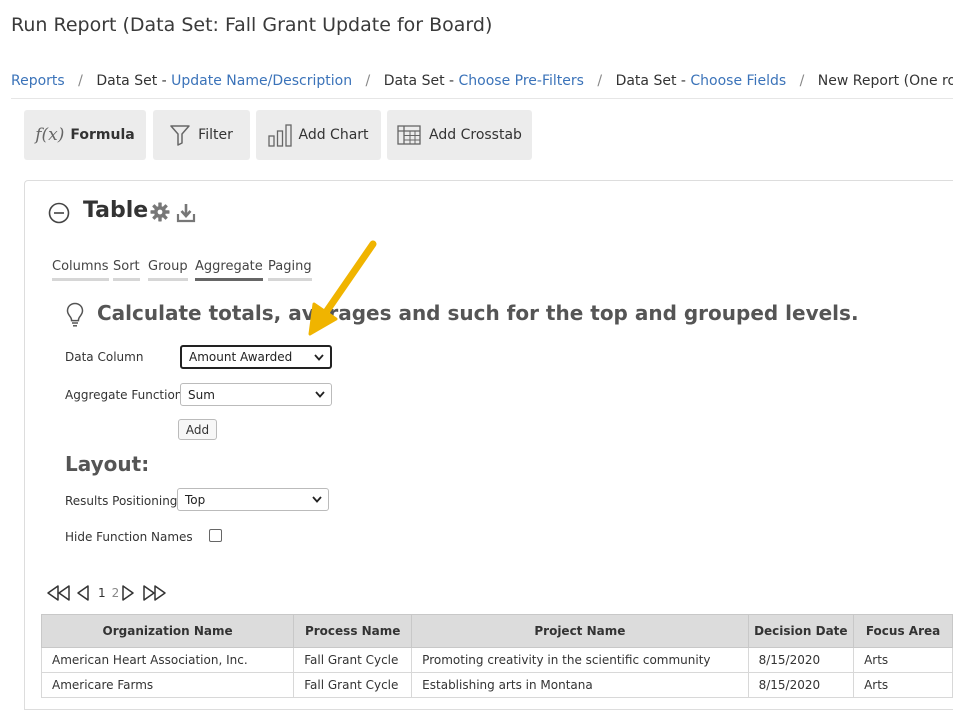 This screenshot has width=953, height=710. Describe the element at coordinates (215, 135) in the screenshot. I see `filter-button-label: Filter` at that location.